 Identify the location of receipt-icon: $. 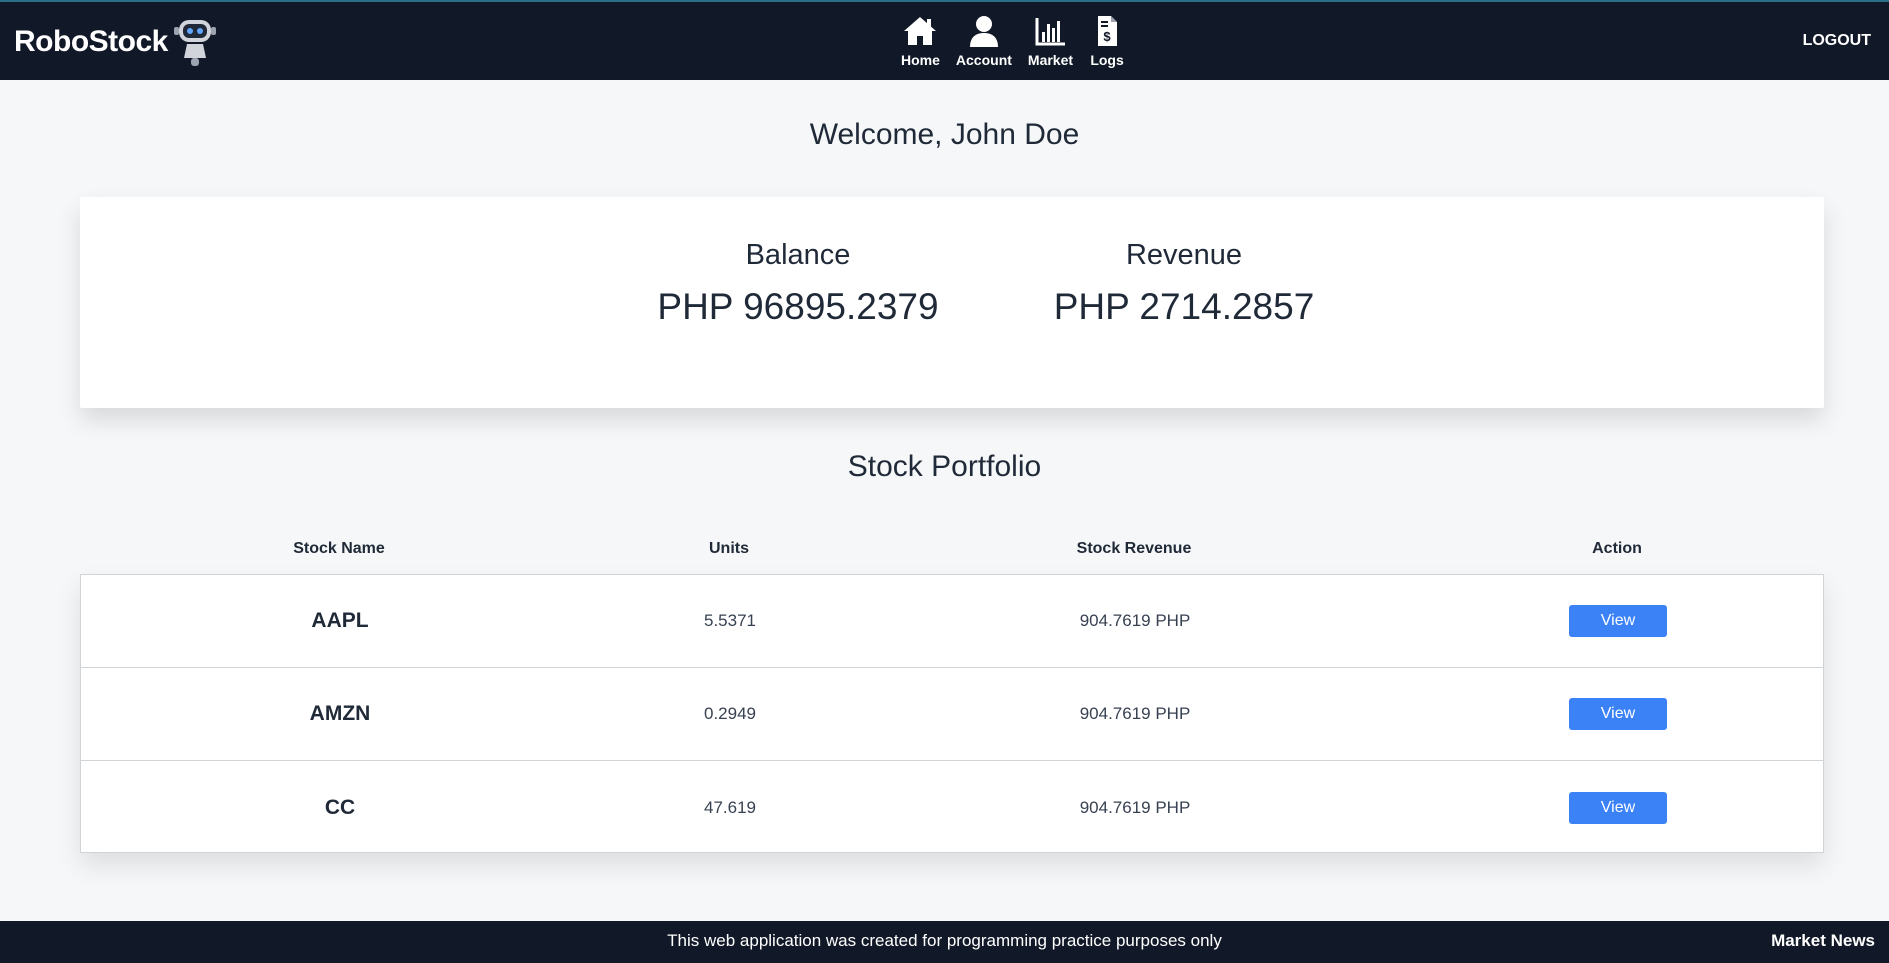
(1108, 31).